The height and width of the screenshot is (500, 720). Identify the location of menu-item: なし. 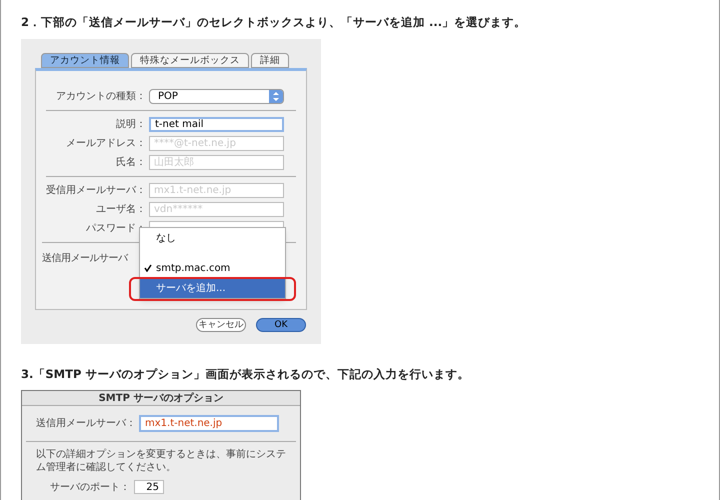
(212, 238).